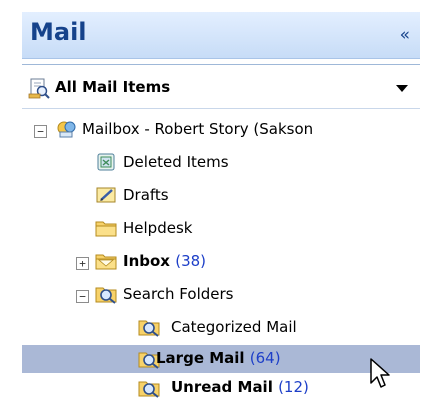 The width and height of the screenshot is (433, 406). I want to click on large-mail-count: (64), so click(265, 358).